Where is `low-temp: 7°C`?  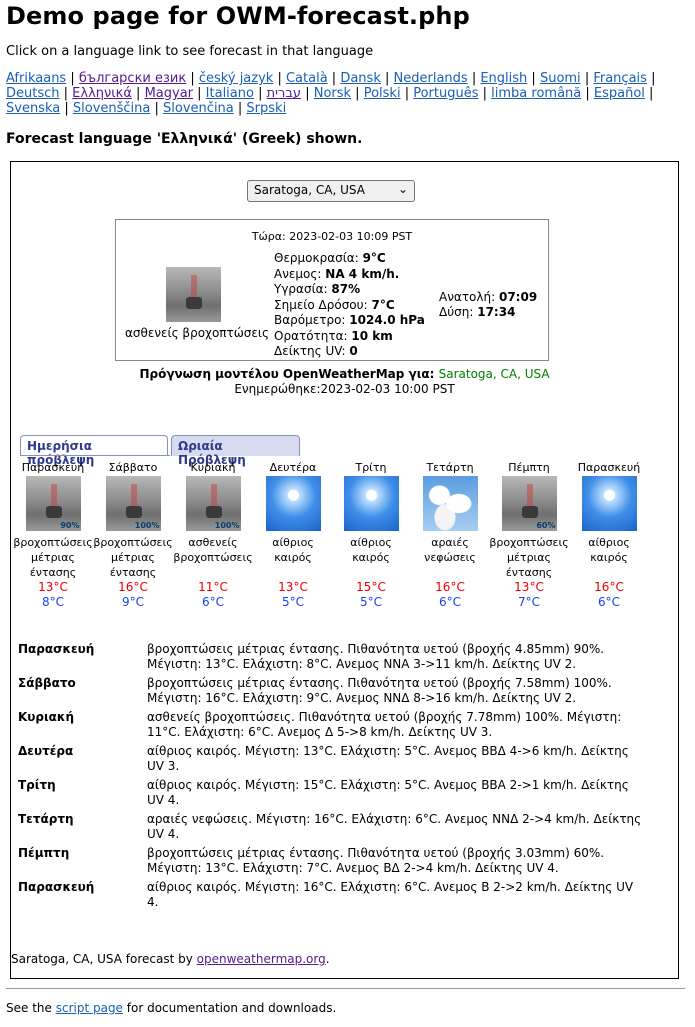
low-temp: 7°C is located at coordinates (528, 602).